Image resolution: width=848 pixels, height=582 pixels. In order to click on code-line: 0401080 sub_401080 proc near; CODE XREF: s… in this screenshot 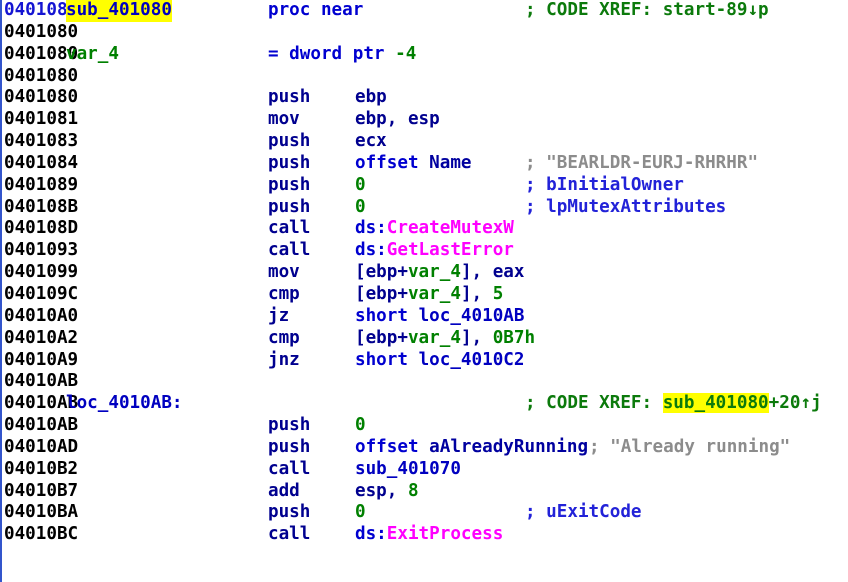, I will do `click(424, 11)`.